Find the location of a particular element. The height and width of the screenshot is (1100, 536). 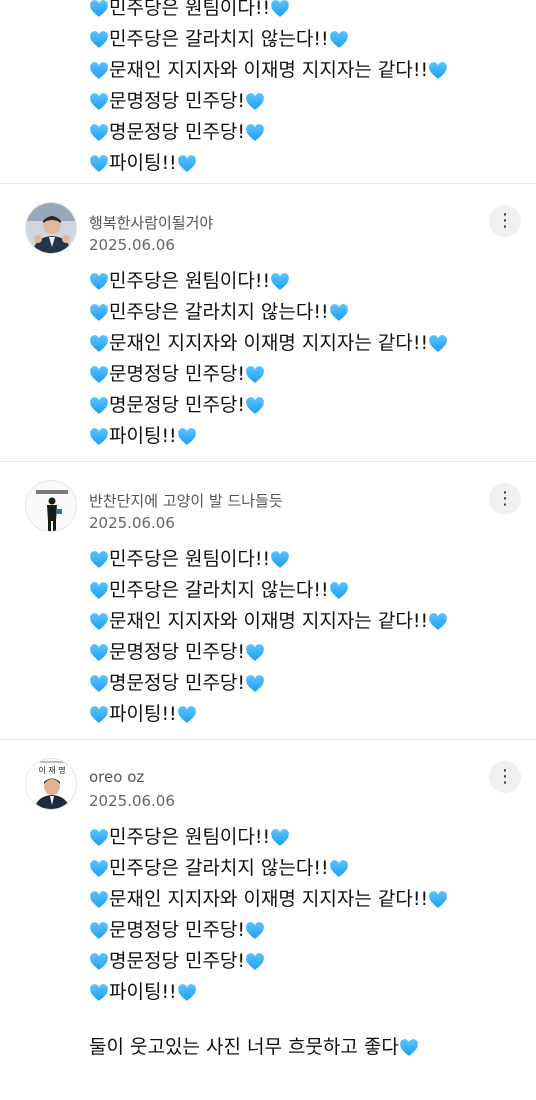

comment-author: oreo oz is located at coordinates (116, 777).